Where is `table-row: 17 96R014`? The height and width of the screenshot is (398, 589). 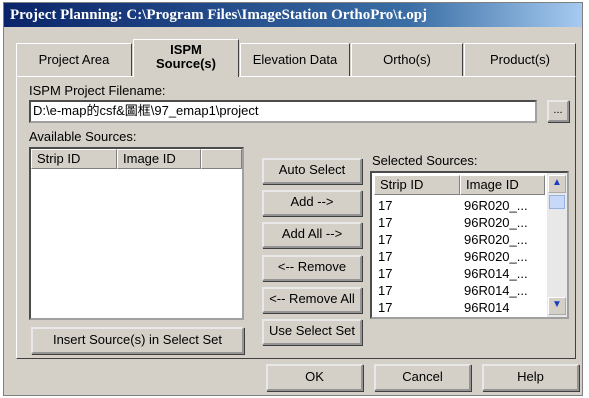 table-row: 17 96R014 is located at coordinates (459, 307).